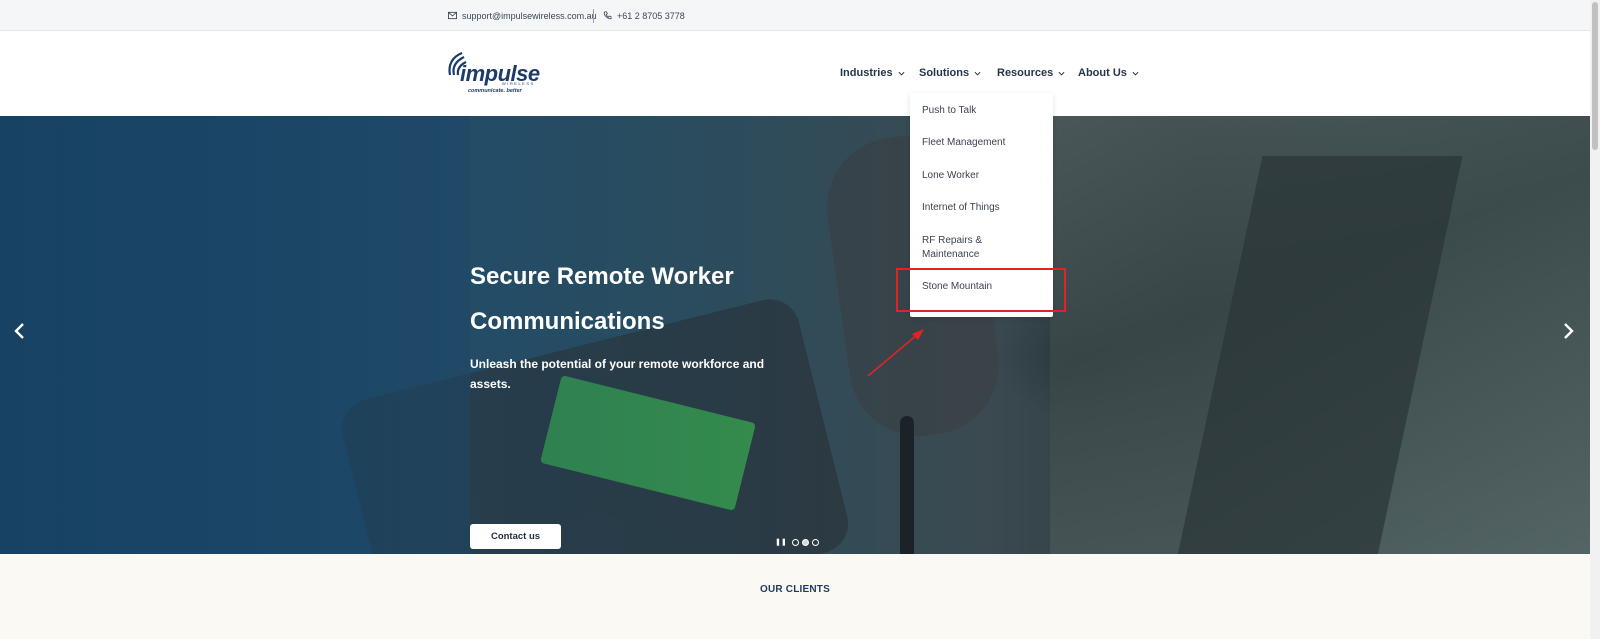 The height and width of the screenshot is (639, 1600). Describe the element at coordinates (982, 176) in the screenshot. I see `menu-item-lone-worker: Lone Worker` at that location.